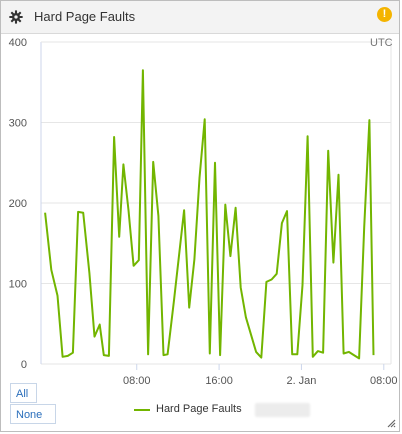 The image size is (402, 434). What do you see at coordinates (199, 409) in the screenshot?
I see `legend-label: Hard Page Faults` at bounding box center [199, 409].